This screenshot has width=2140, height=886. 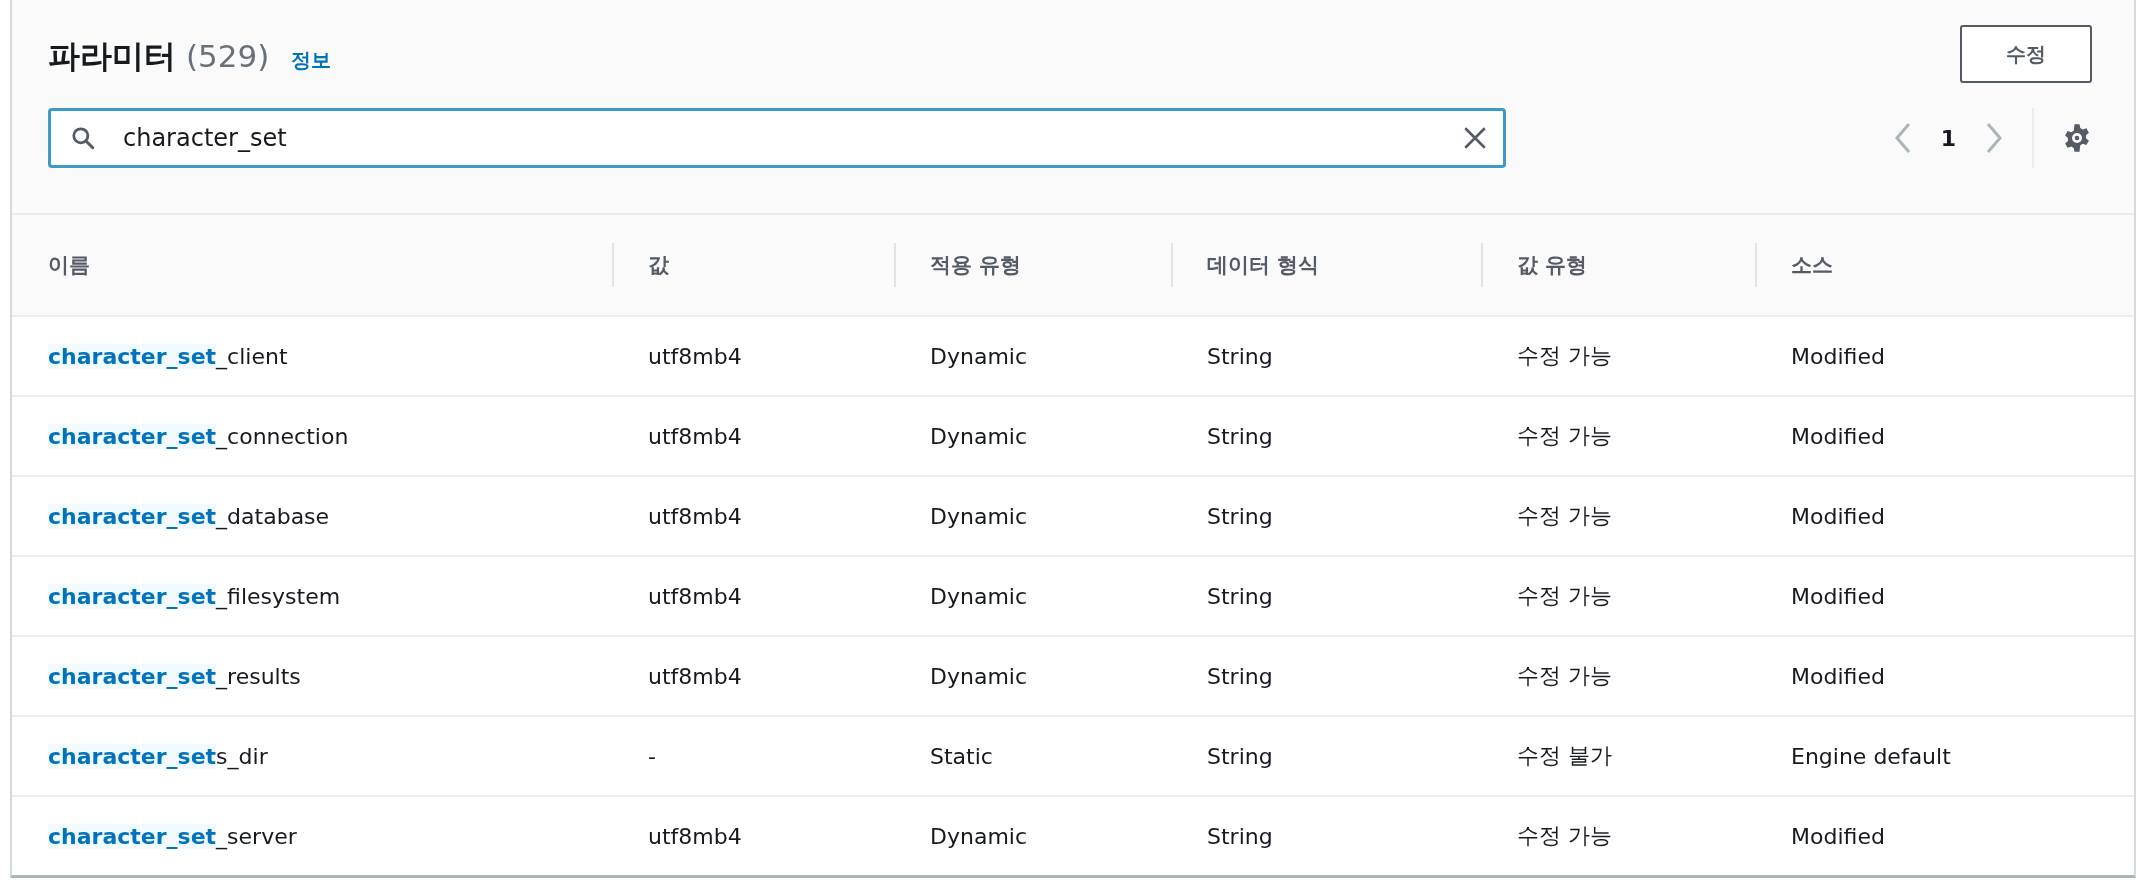 What do you see at coordinates (1475, 138) in the screenshot?
I see `clear-icon` at bounding box center [1475, 138].